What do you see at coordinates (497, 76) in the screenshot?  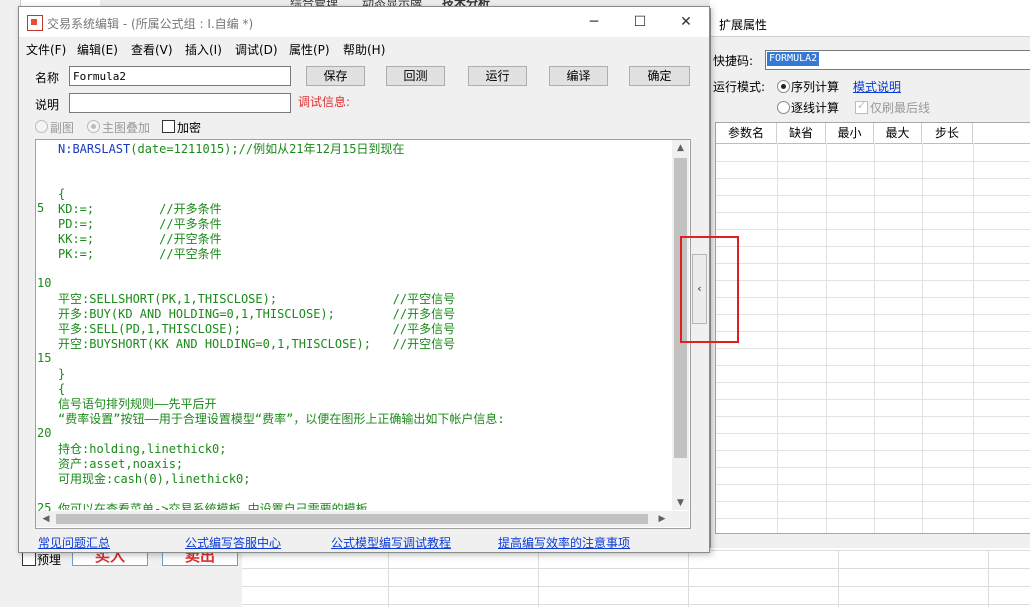 I see `run-button: 运行` at bounding box center [497, 76].